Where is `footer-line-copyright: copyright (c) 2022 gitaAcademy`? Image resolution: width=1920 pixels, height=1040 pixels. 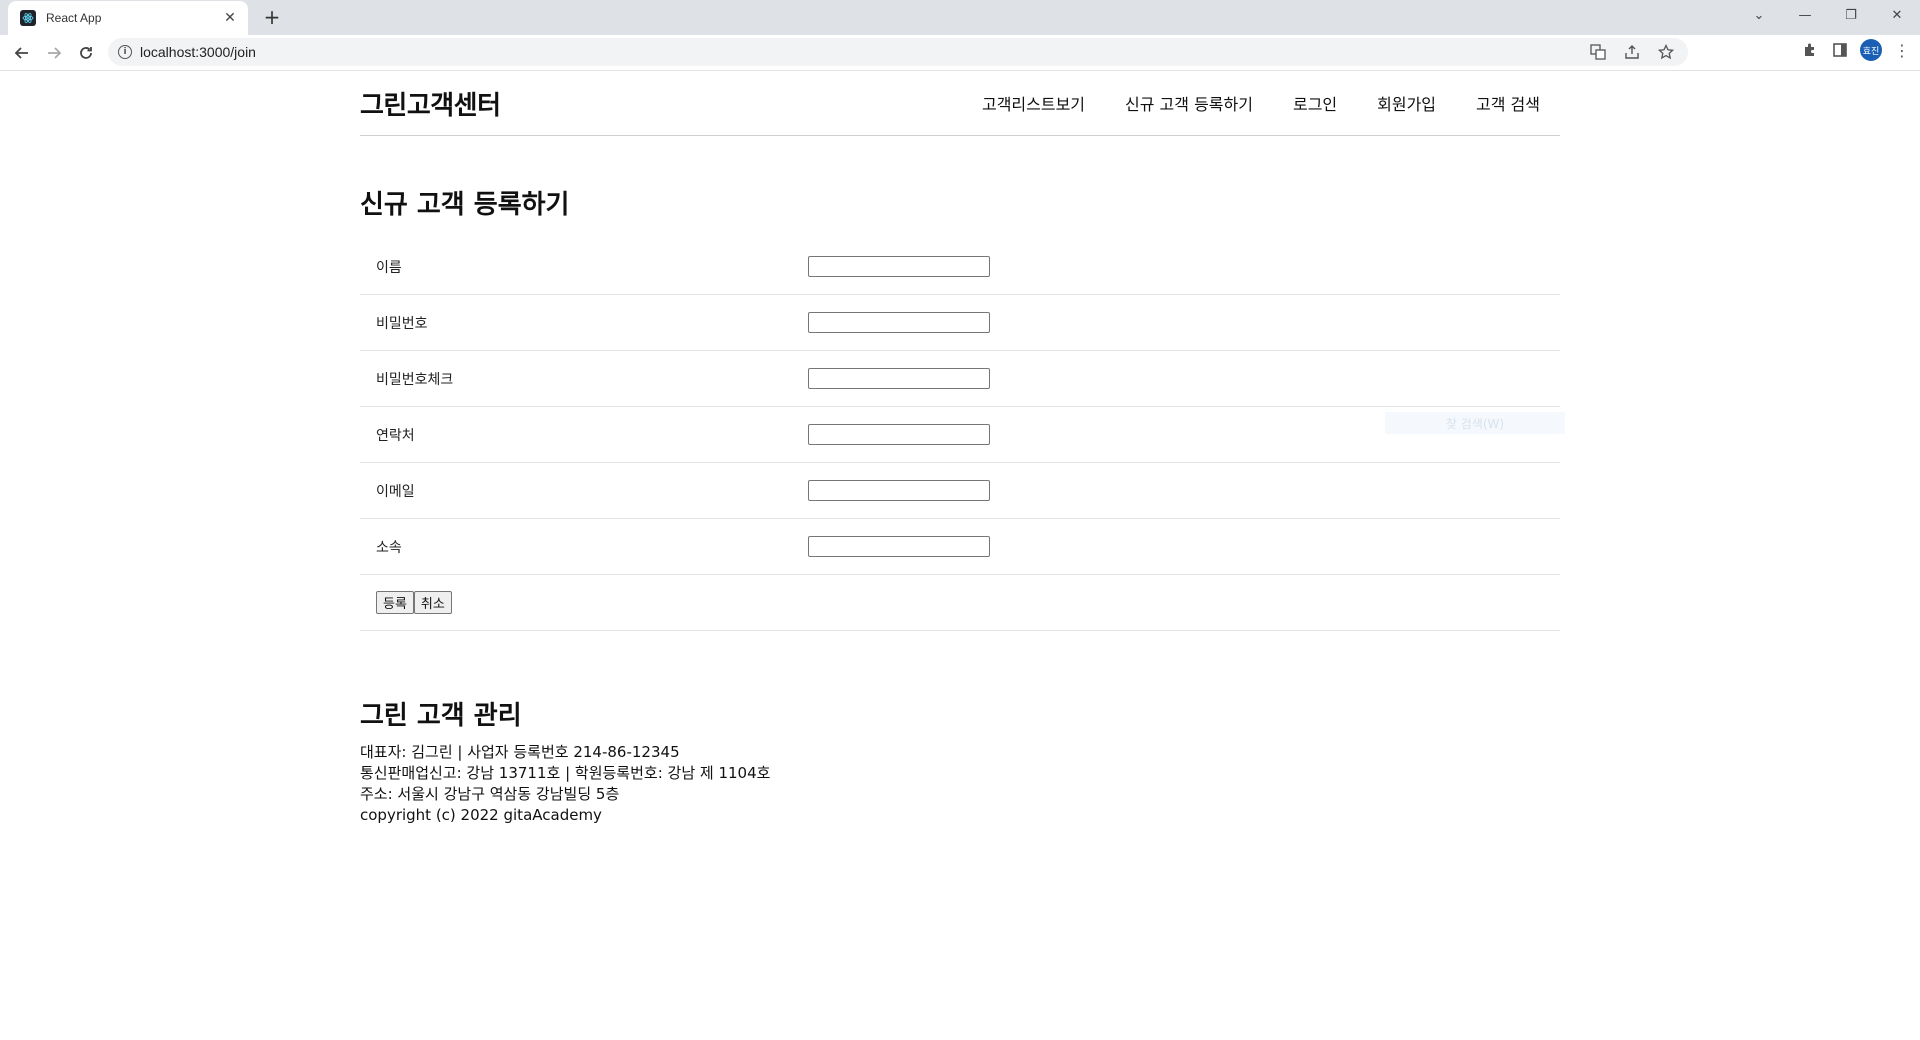
footer-line-copyright: copyright (c) 2022 gitaAcademy is located at coordinates (481, 815).